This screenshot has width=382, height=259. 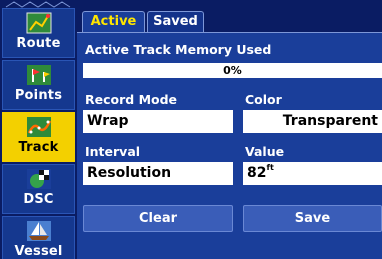 What do you see at coordinates (113, 21) in the screenshot?
I see `tab-active: Active` at bounding box center [113, 21].